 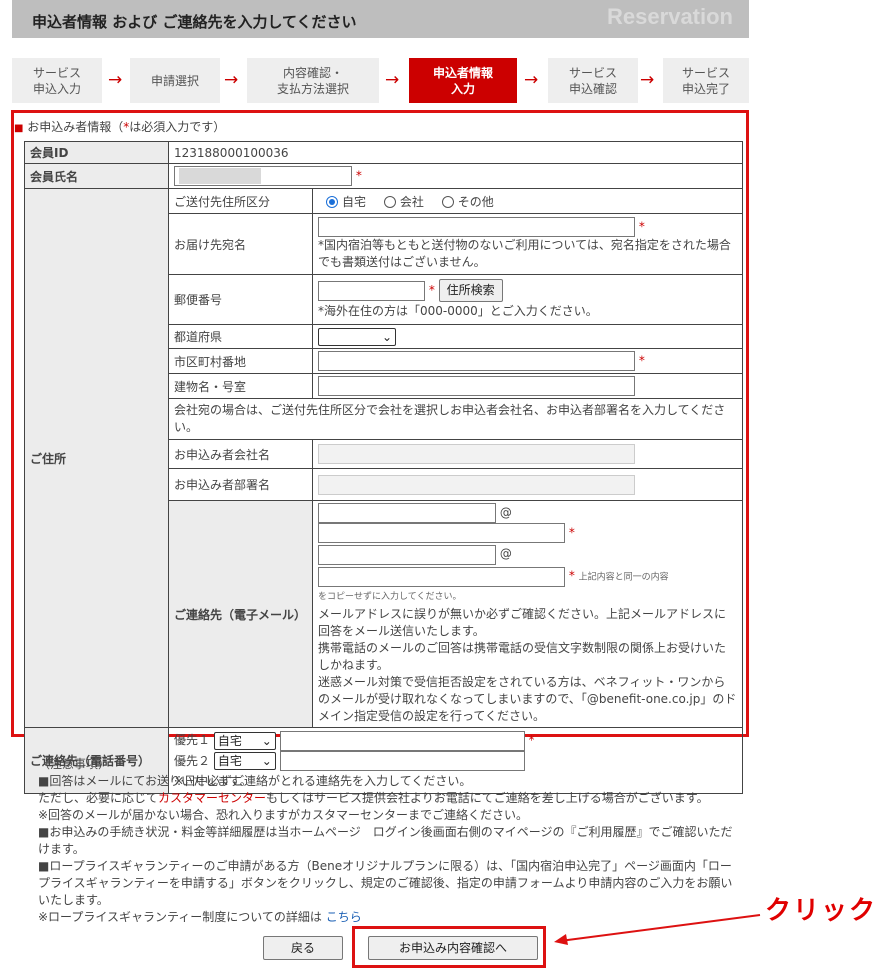 I want to click on customer-center-link: カスタマーセンター, so click(x=212, y=798).